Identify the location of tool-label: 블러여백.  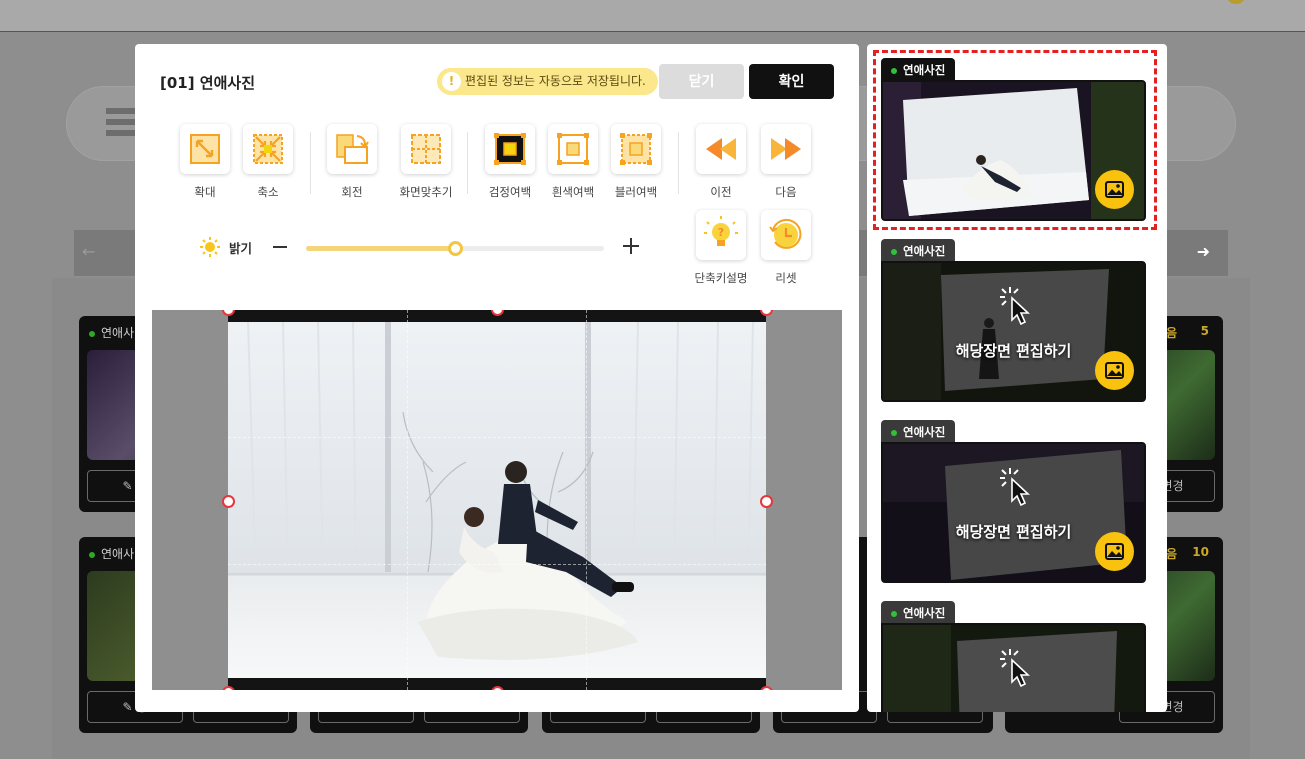
(636, 192).